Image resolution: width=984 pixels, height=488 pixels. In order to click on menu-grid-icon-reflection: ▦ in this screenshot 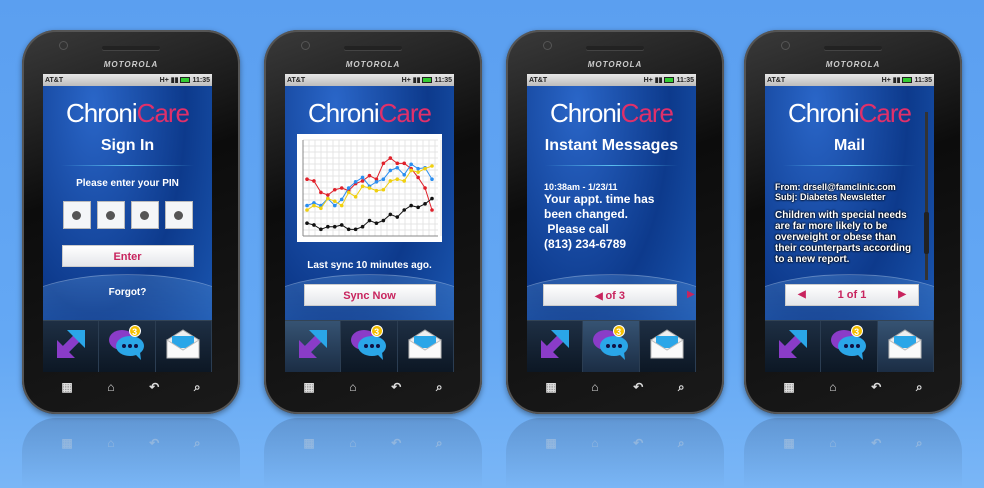, I will do `click(789, 443)`.